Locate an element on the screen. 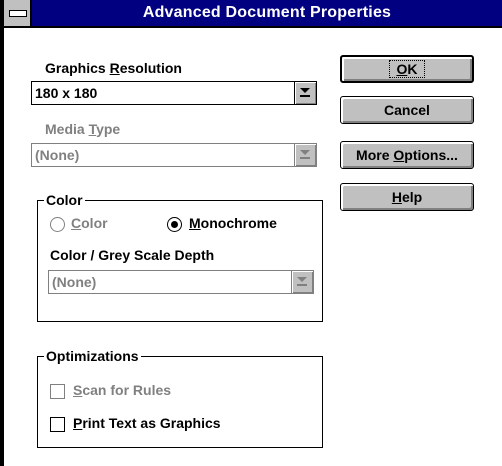 The width and height of the screenshot is (502, 466). monochrome-radio is located at coordinates (174, 224).